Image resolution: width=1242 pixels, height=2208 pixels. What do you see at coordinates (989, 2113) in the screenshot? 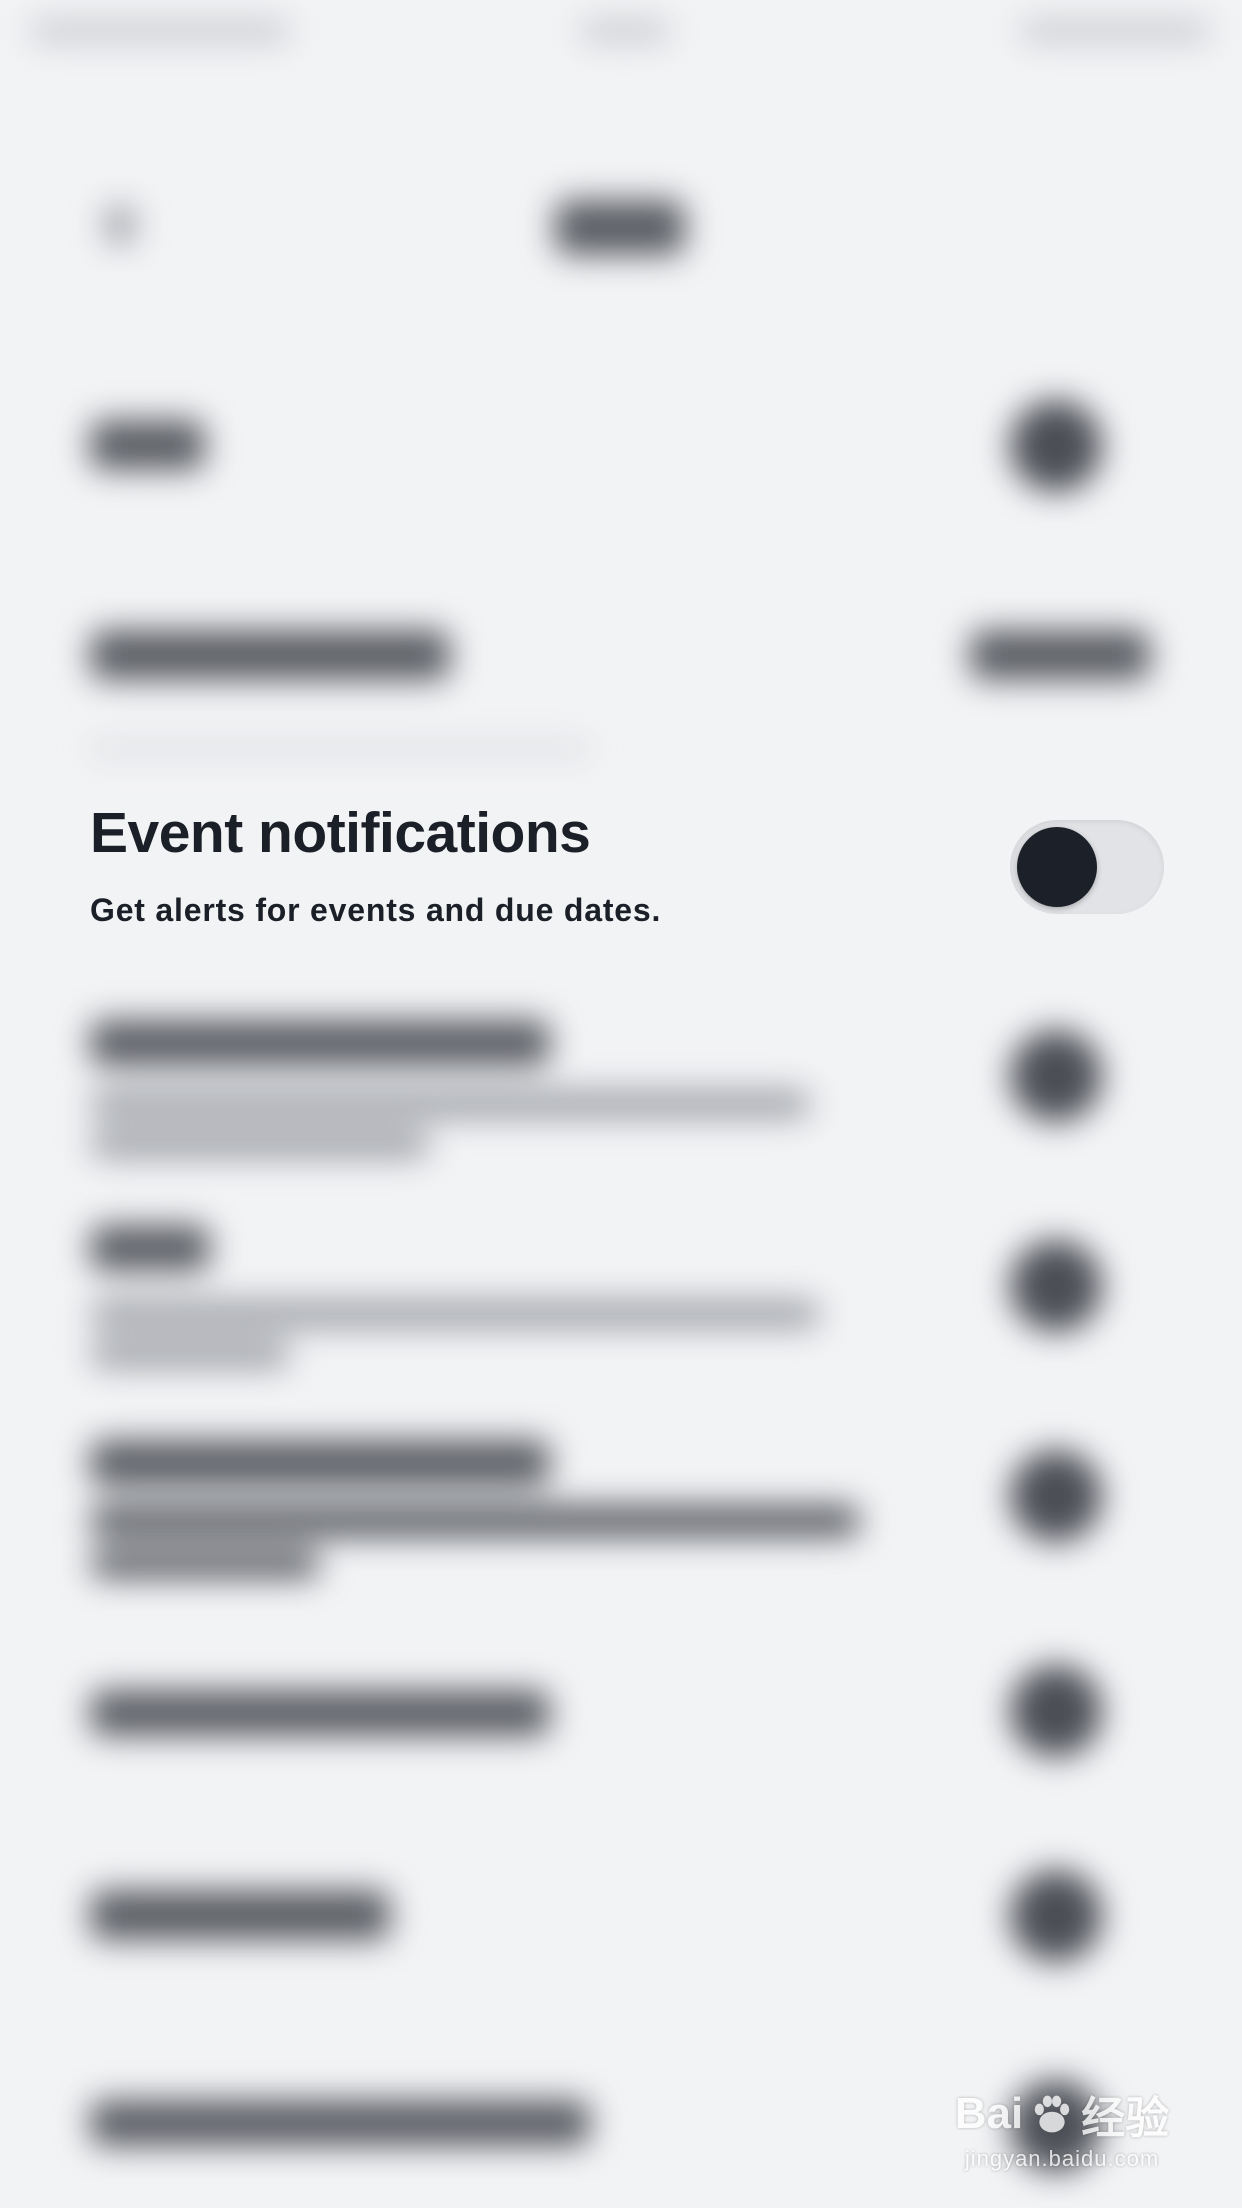
I see `watermark-logo-text: Bai` at bounding box center [989, 2113].